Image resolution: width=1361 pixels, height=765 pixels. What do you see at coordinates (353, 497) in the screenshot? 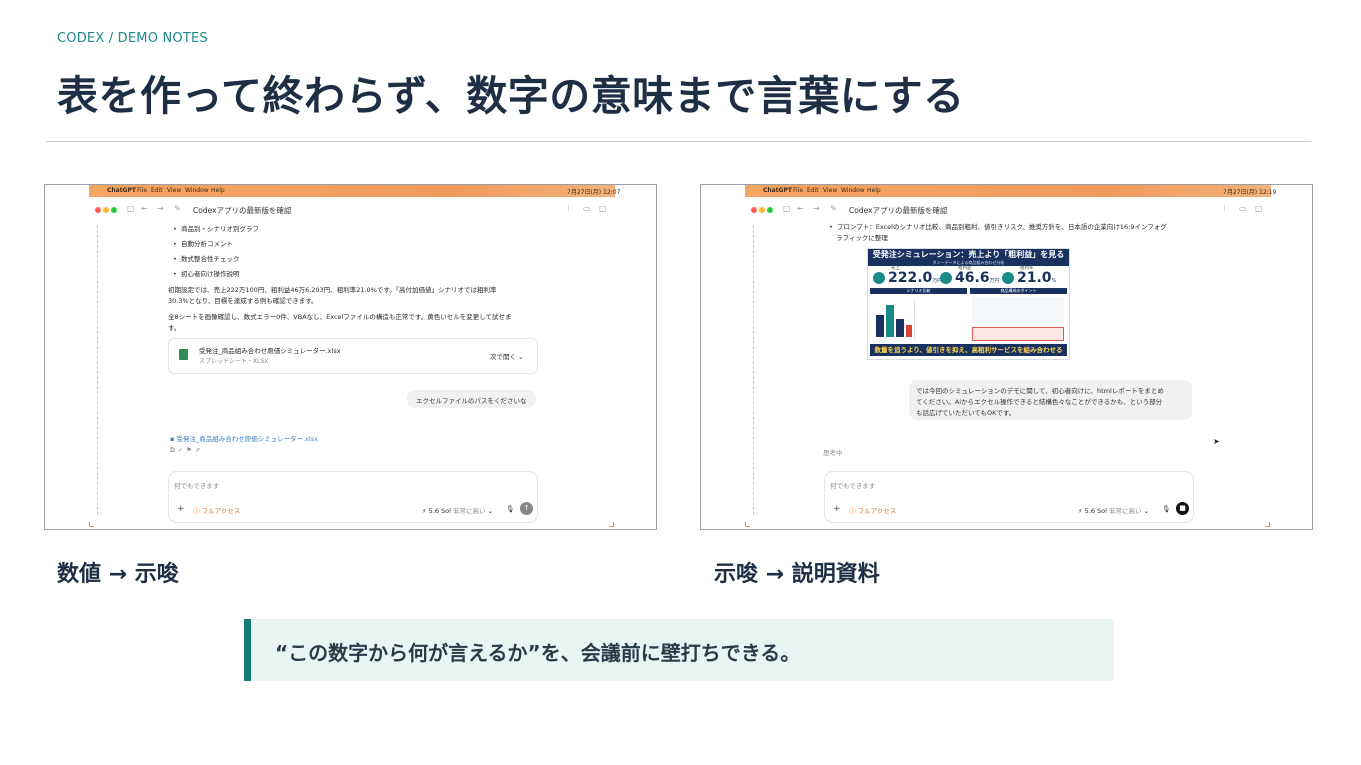
I see `composer: 何でもできます + ⓘ フルアクセス ⚡ 5.6 Sol 非常に高い ⌄ 🎙 ↑` at bounding box center [353, 497].